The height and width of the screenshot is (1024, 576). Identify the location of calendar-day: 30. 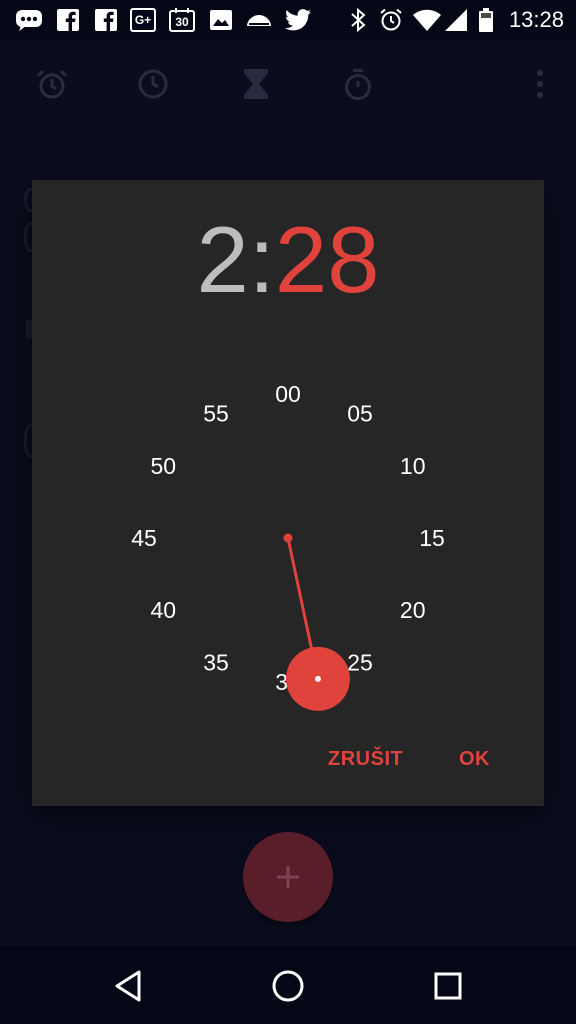
(182, 22).